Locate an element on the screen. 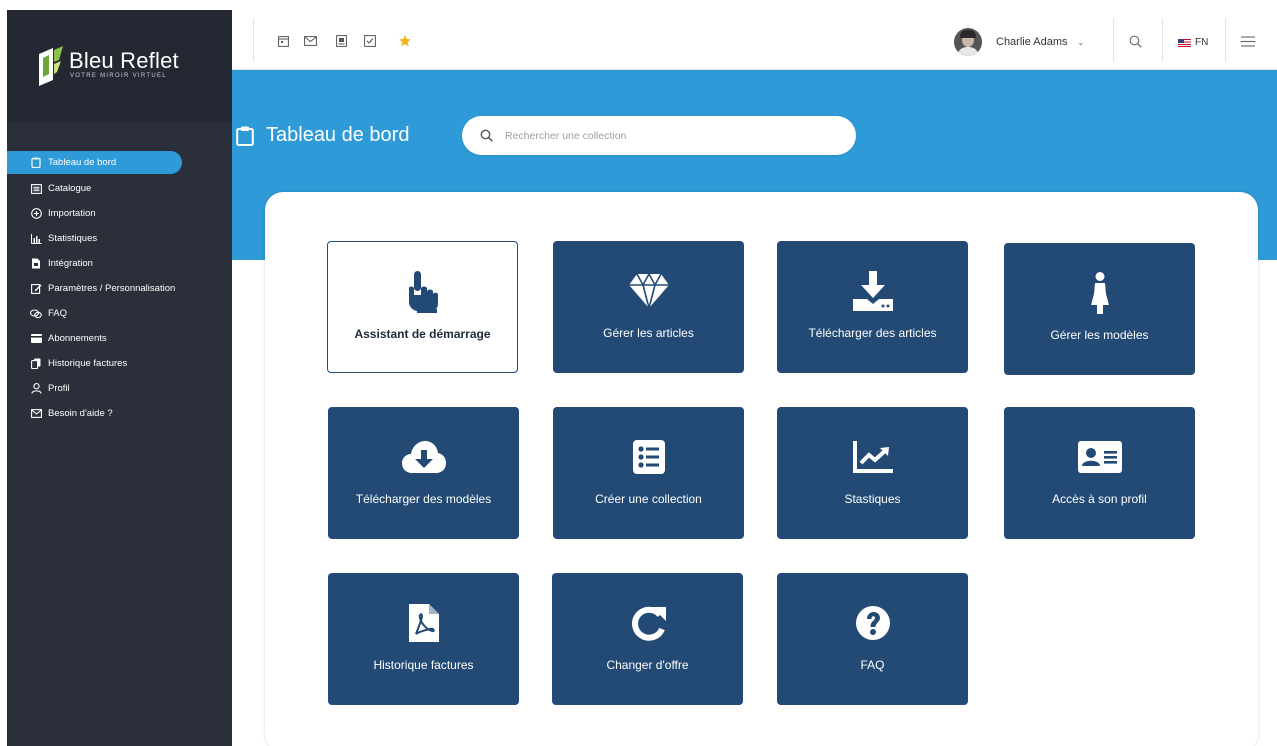 Image resolution: width=1277 pixels, height=746 pixels. bar-chart-icon is located at coordinates (36, 239).